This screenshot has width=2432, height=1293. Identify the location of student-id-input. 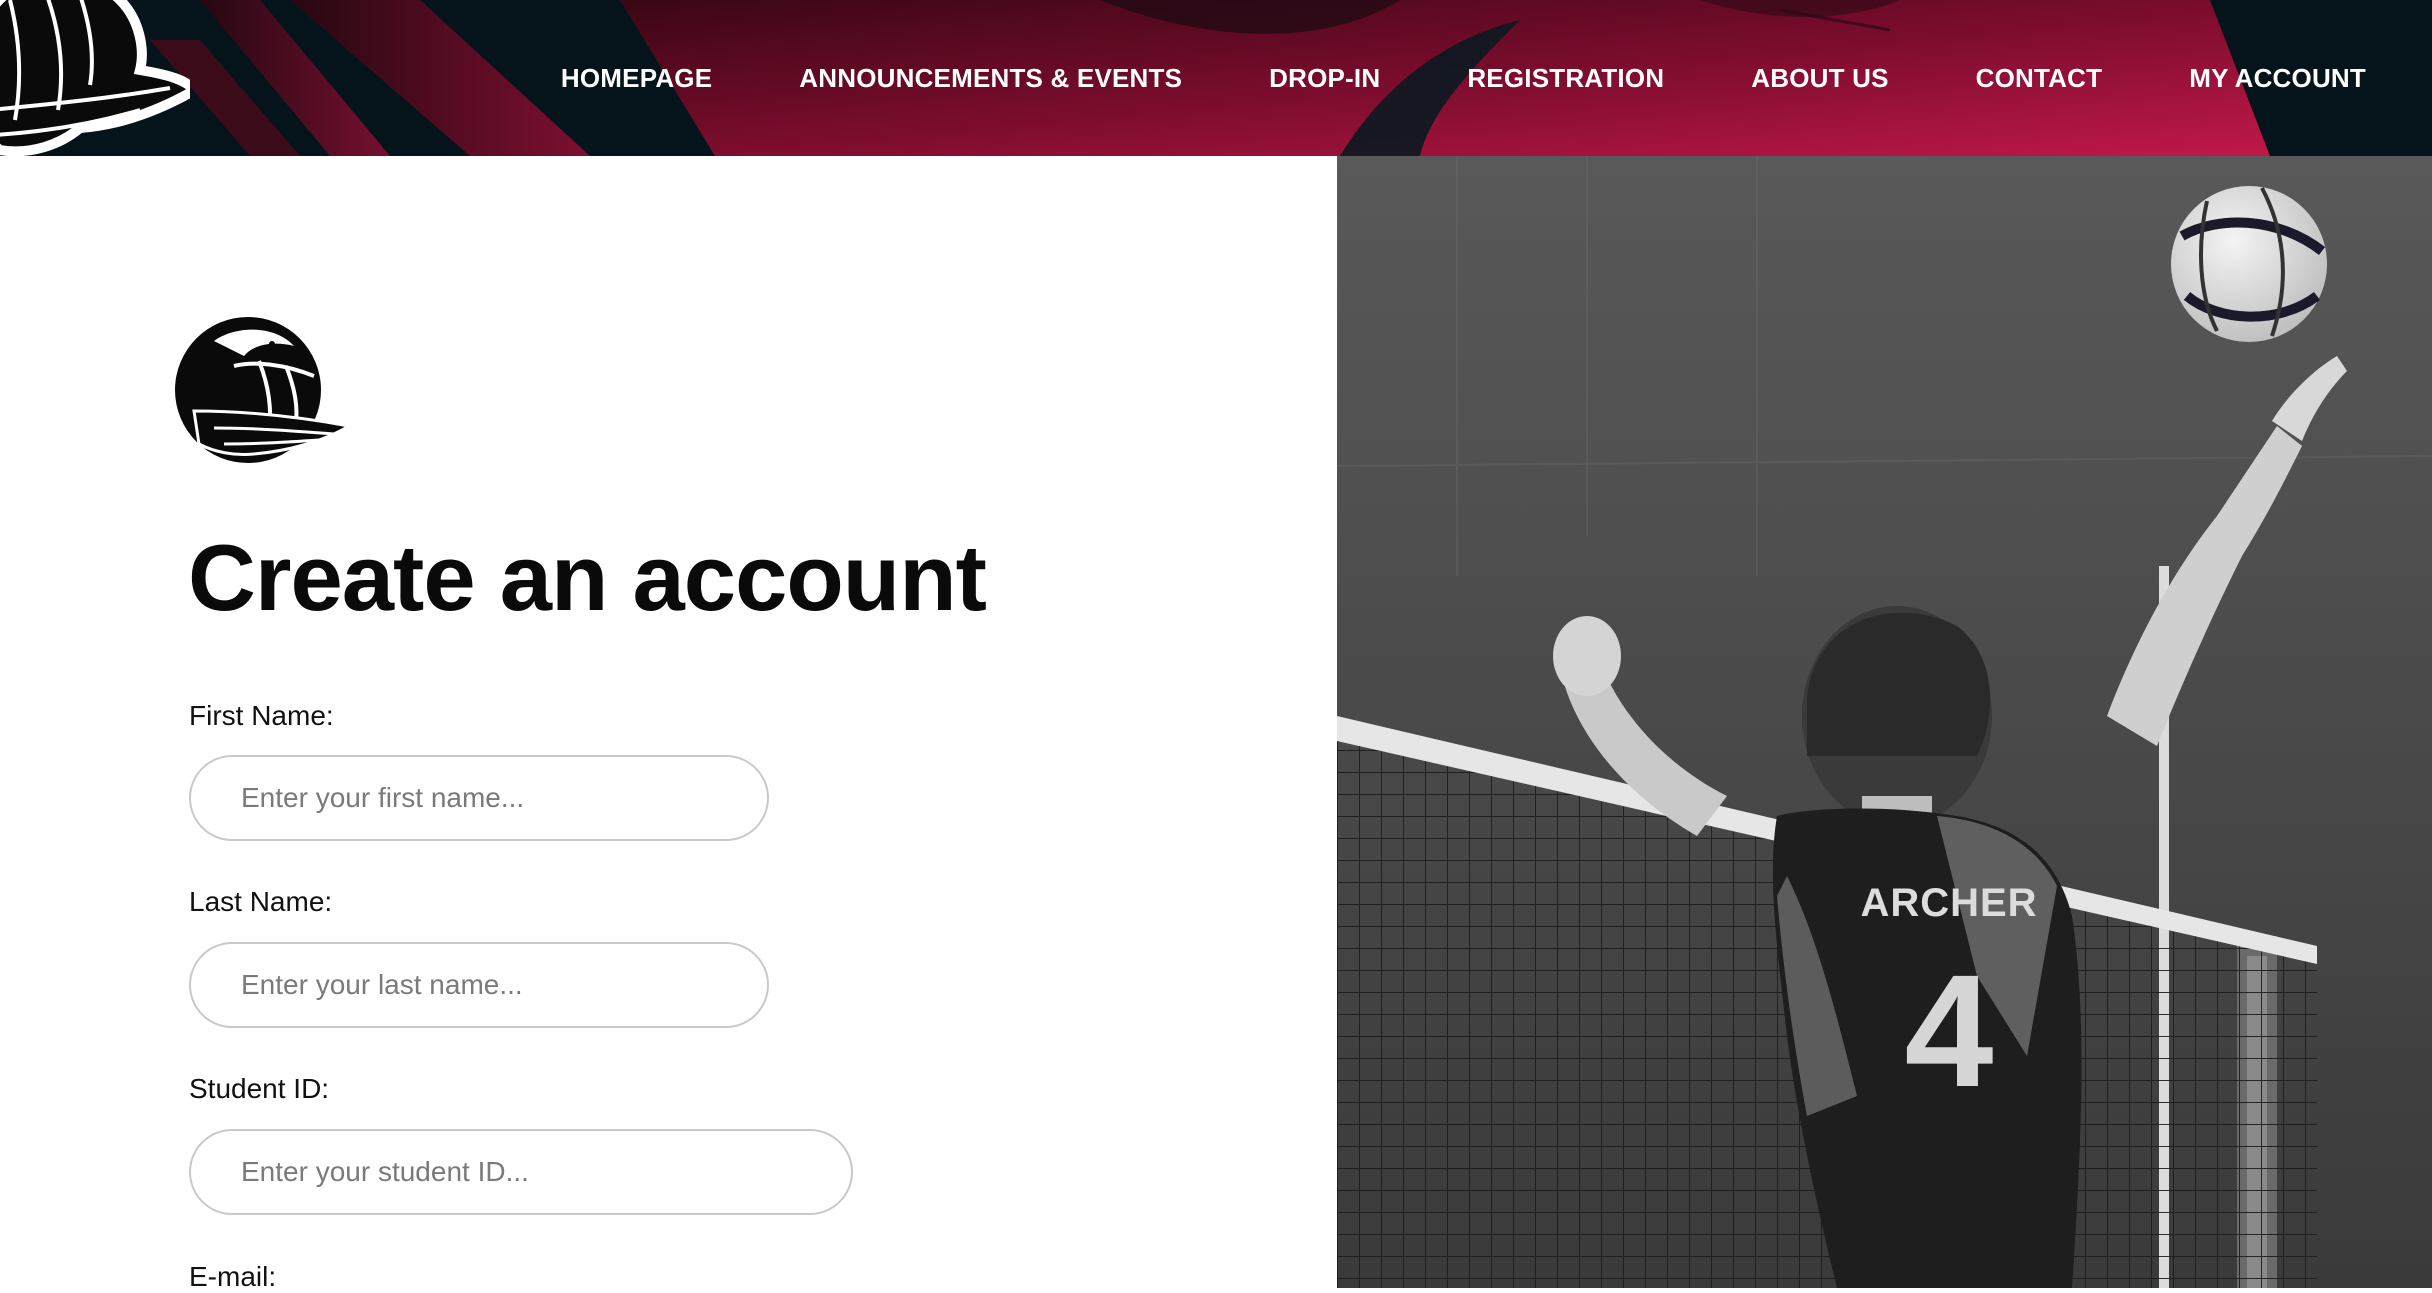
(521, 1172).